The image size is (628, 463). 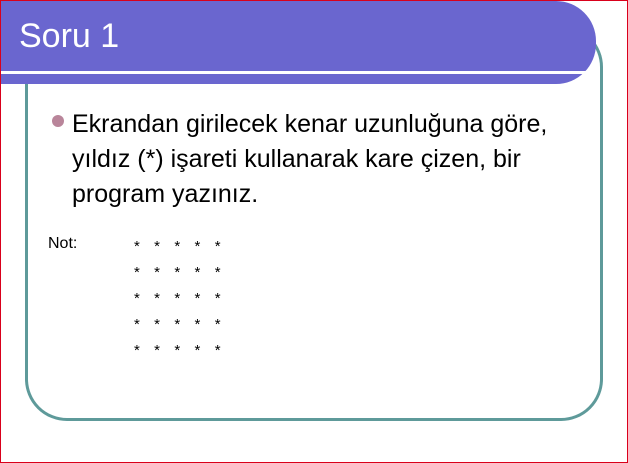 I want to click on title-underline, so click(x=296, y=72).